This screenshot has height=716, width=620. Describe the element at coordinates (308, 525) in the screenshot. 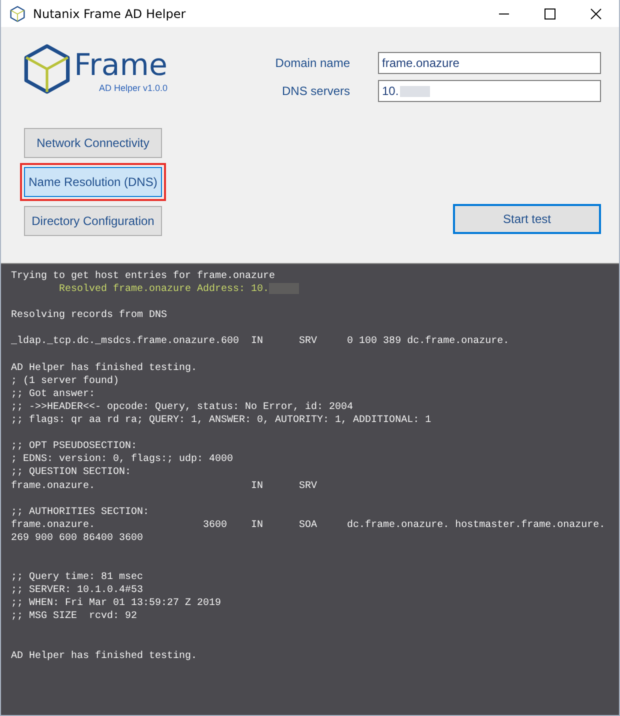

I see `log-line: frame.onazure. 3600 IN SOA dc.frame.onazure. hostmaster.frame.onazure.` at that location.